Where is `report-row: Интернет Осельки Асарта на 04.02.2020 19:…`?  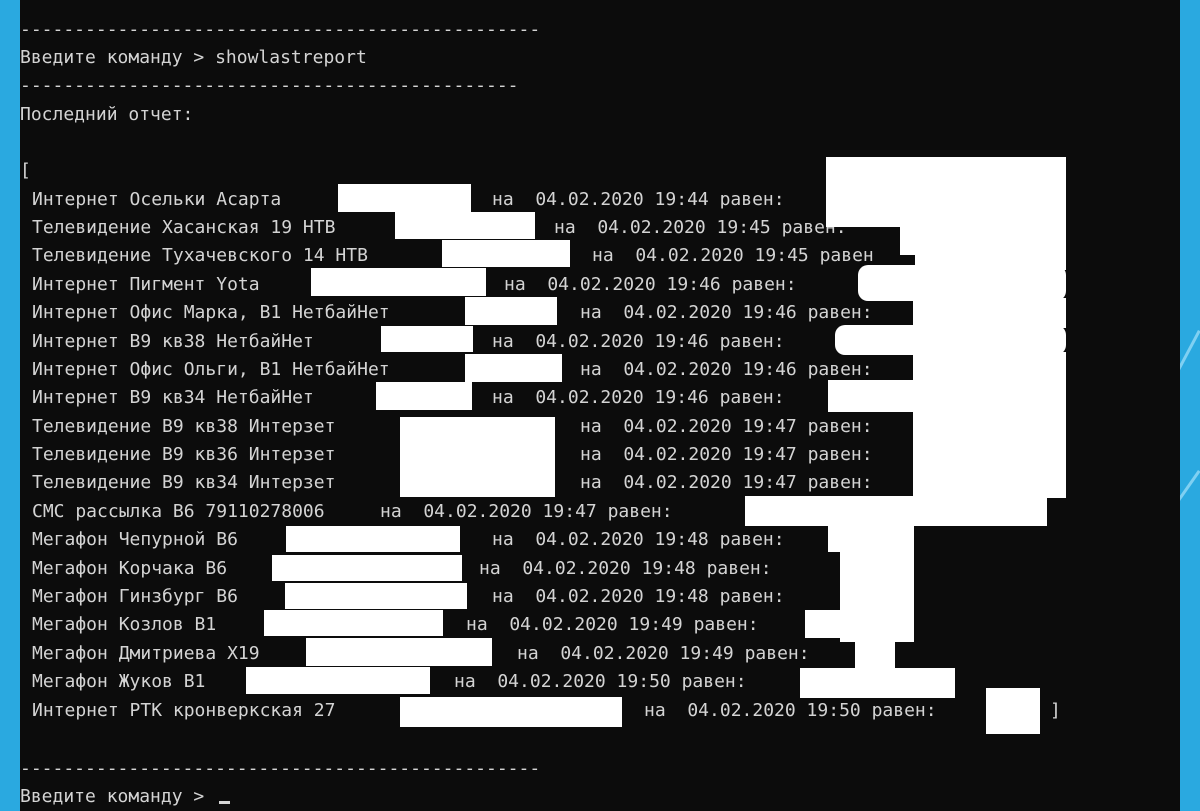
report-row: Интернет Осельки Асарта на 04.02.2020 19:… is located at coordinates (408, 200).